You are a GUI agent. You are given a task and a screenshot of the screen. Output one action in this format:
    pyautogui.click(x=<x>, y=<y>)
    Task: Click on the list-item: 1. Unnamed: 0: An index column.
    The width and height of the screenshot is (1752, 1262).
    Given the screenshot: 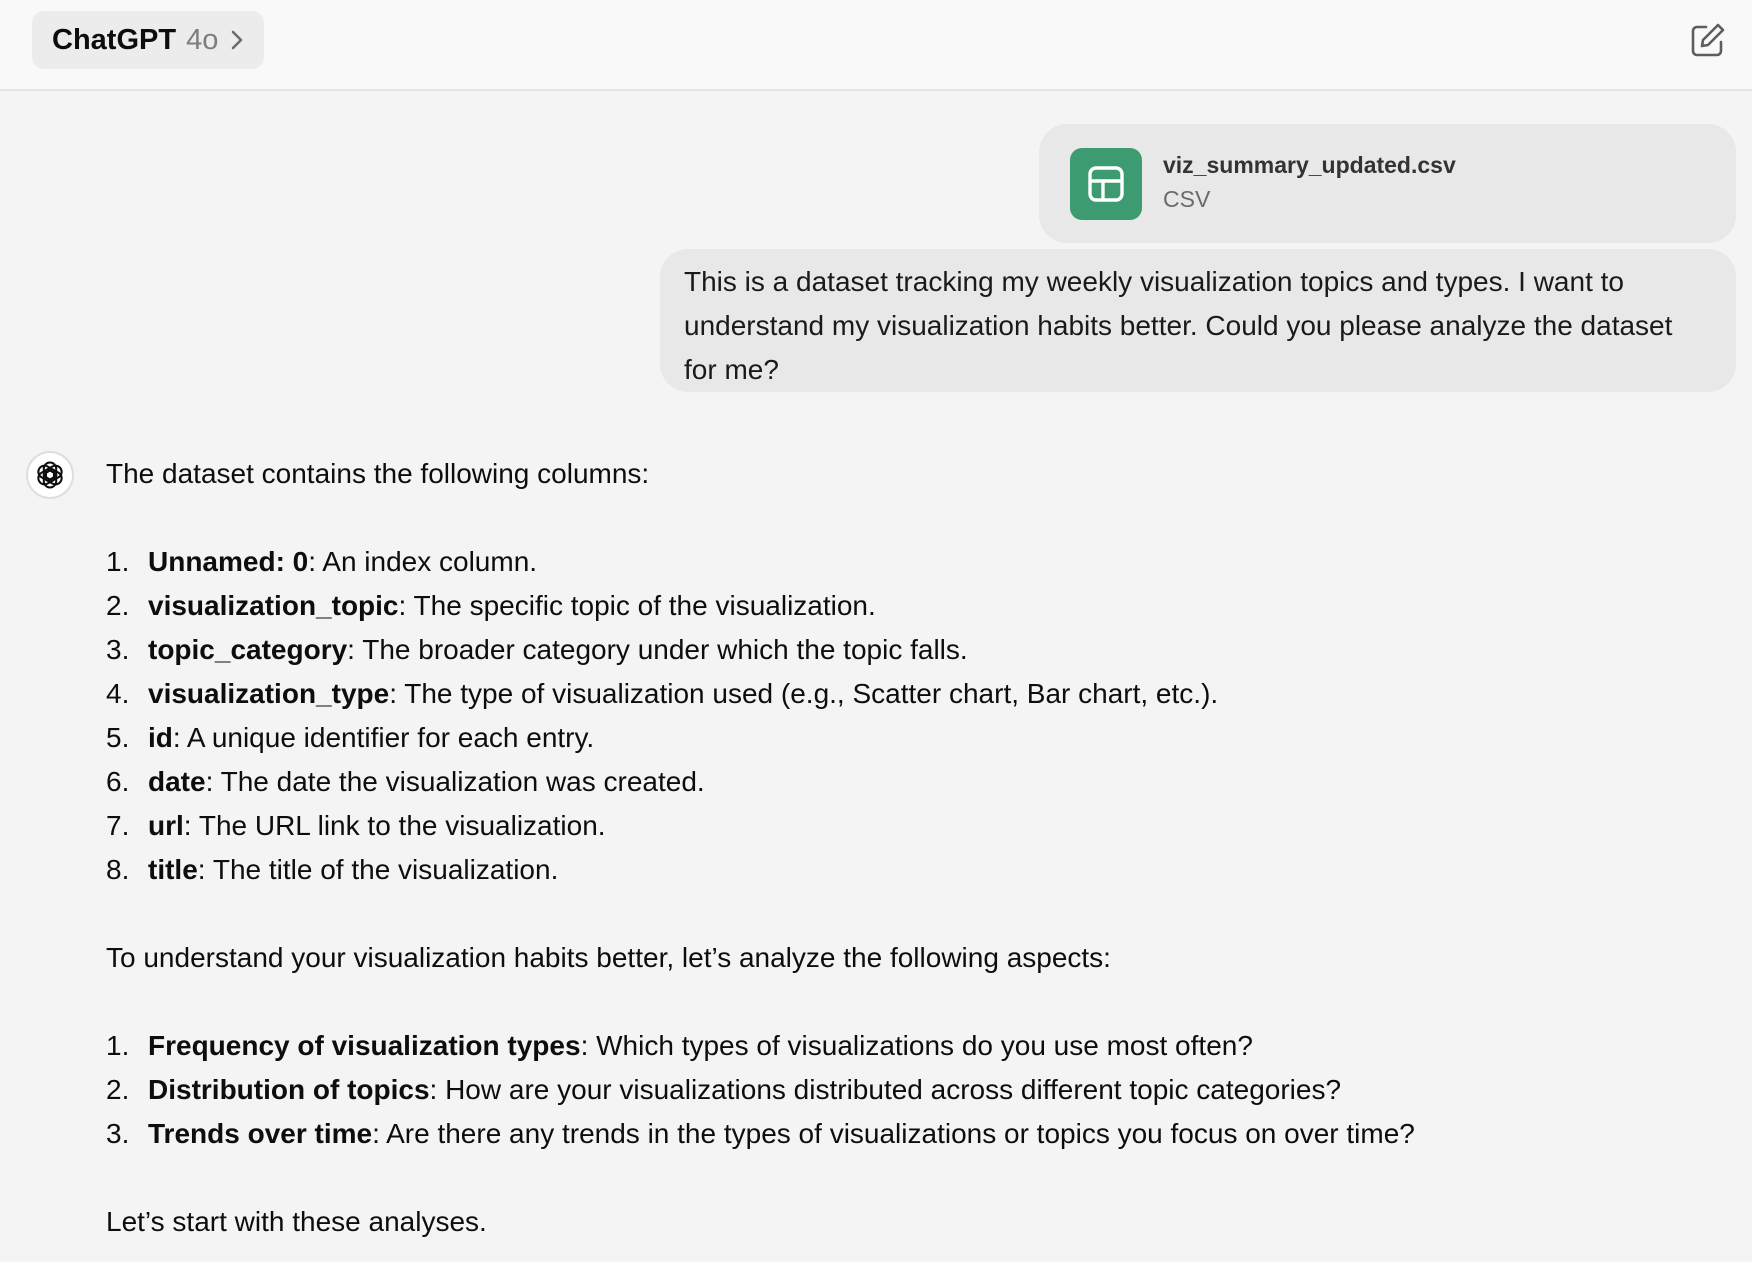 What is the action you would take?
    pyautogui.click(x=906, y=562)
    